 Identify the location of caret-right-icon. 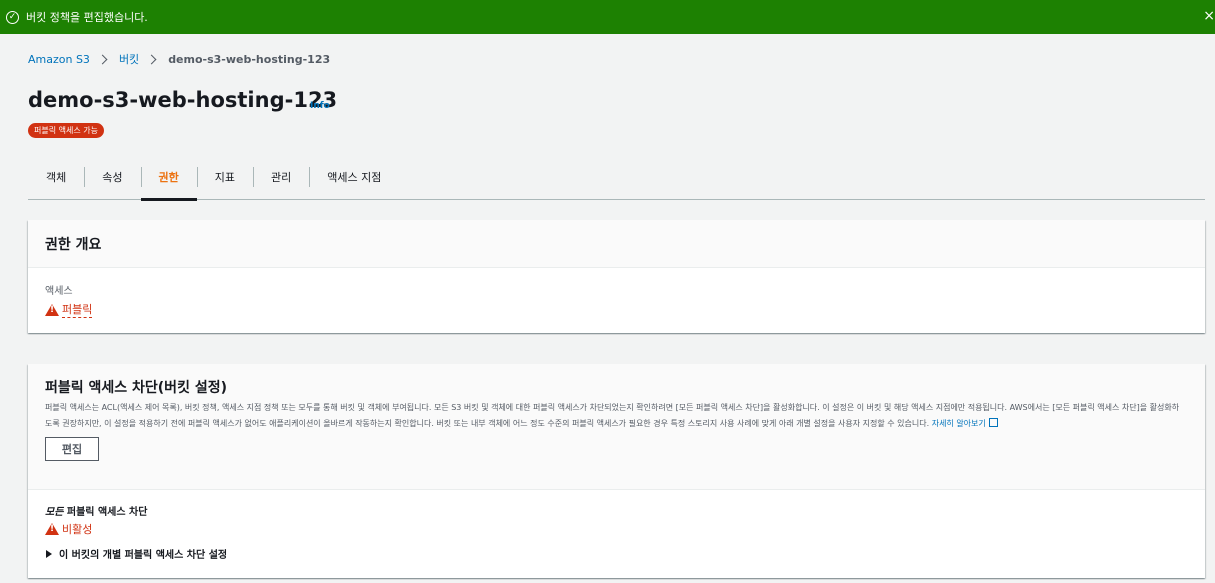
(49, 553).